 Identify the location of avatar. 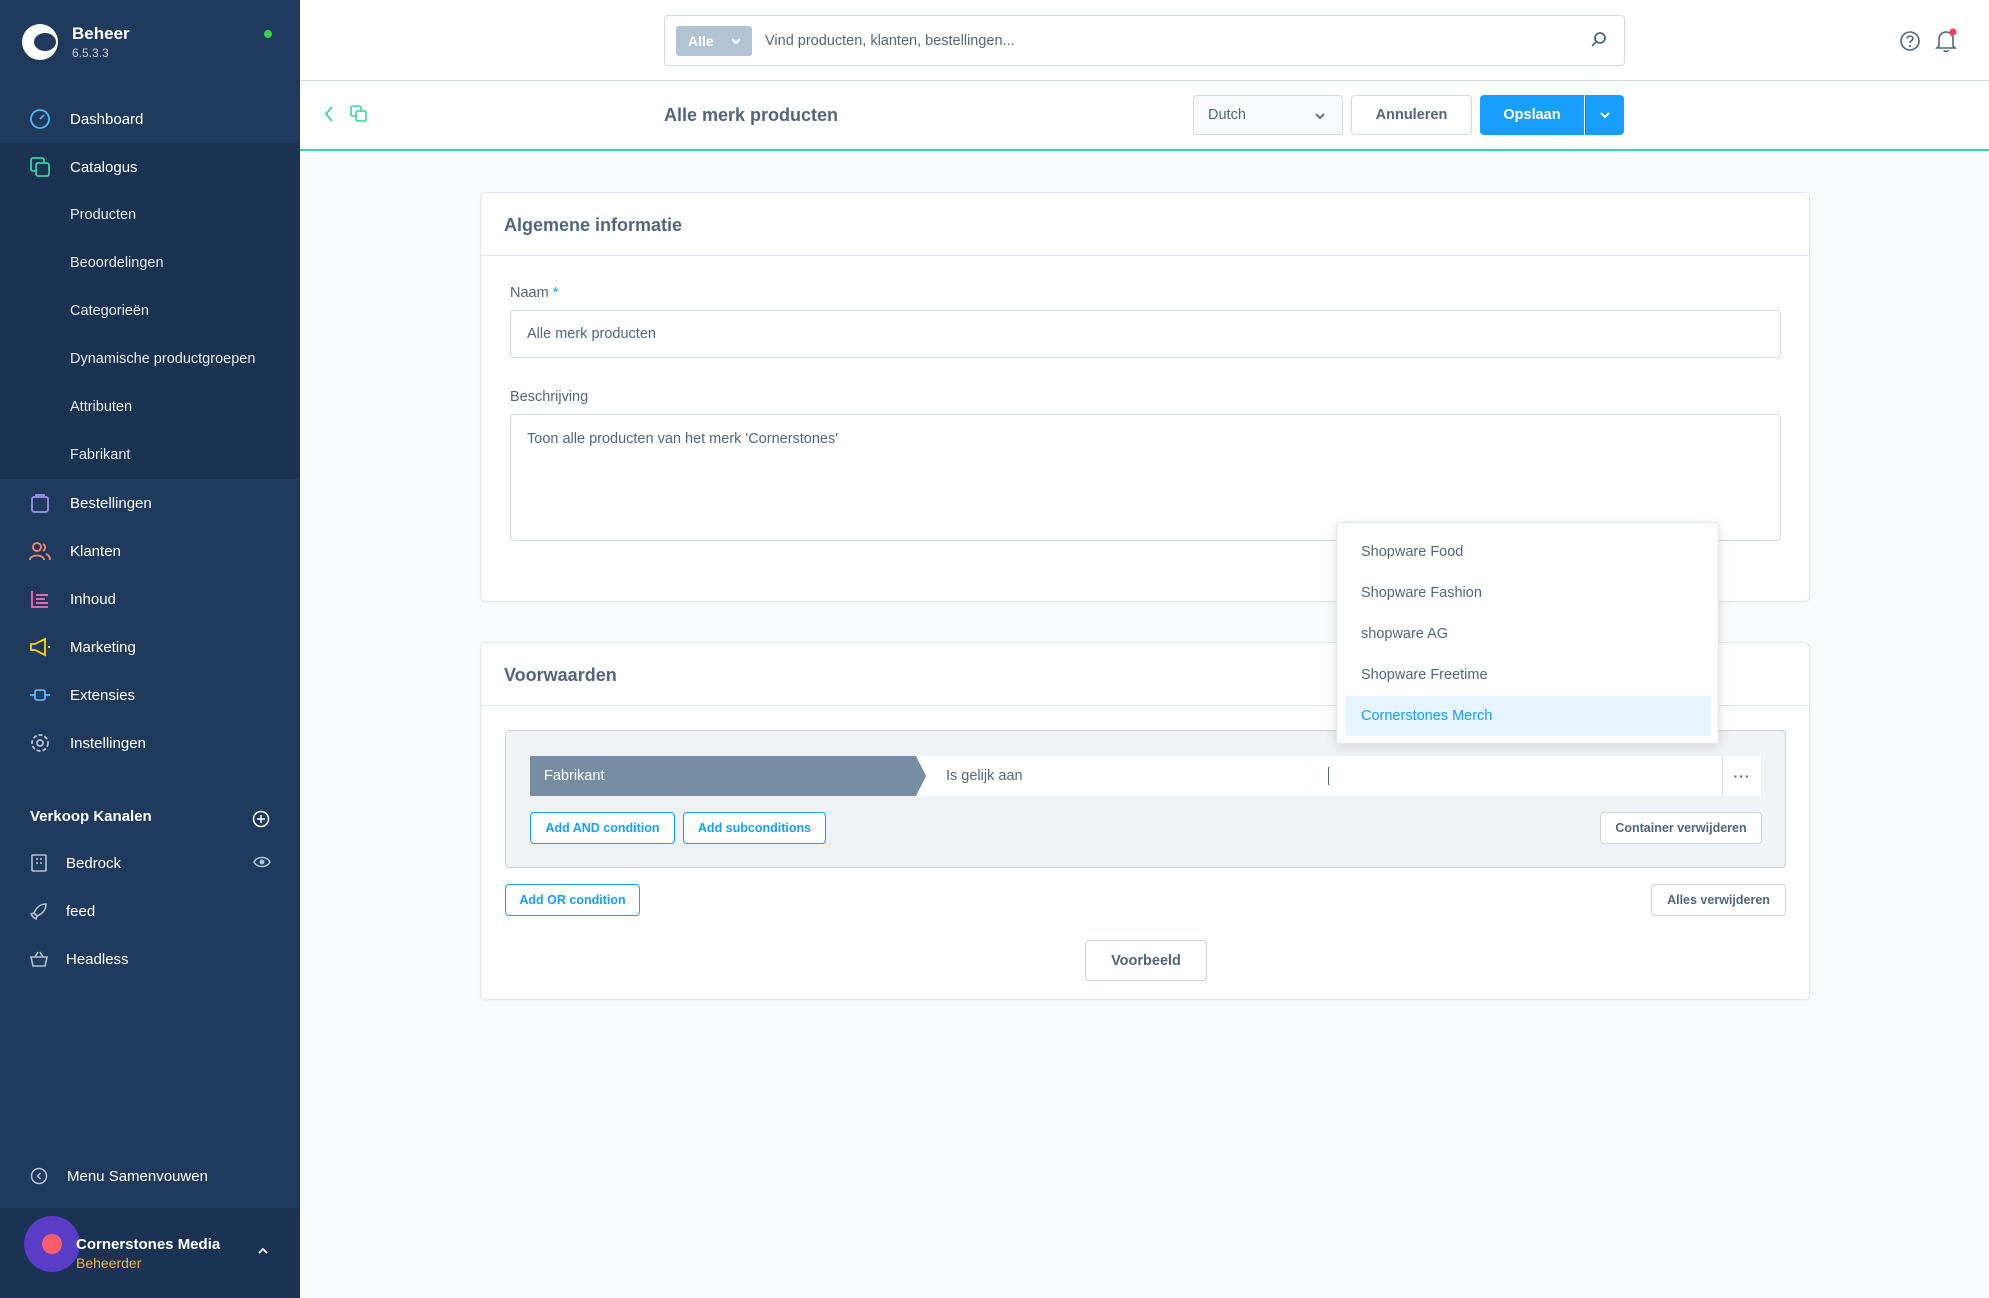
(52, 1244).